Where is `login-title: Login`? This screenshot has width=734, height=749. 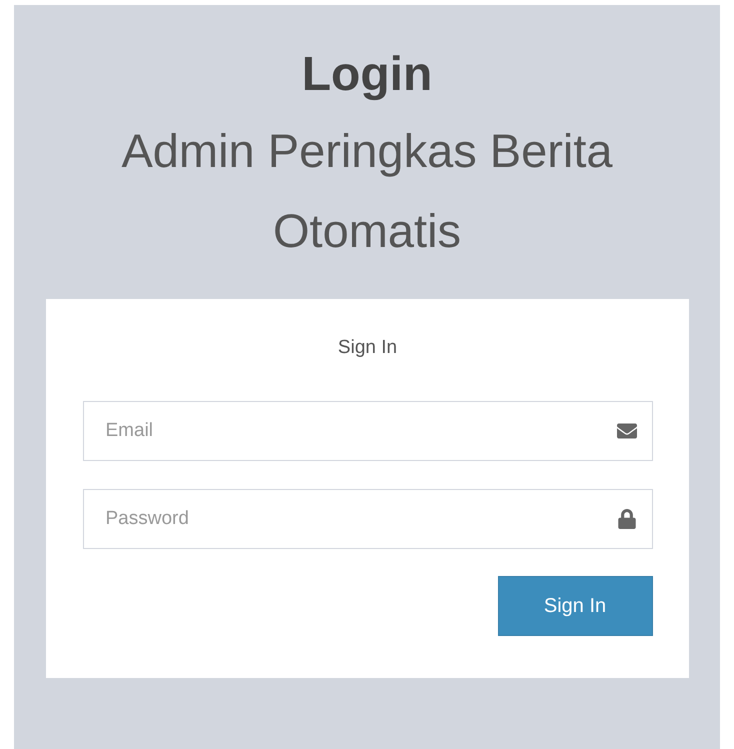
login-title: Login is located at coordinates (367, 75).